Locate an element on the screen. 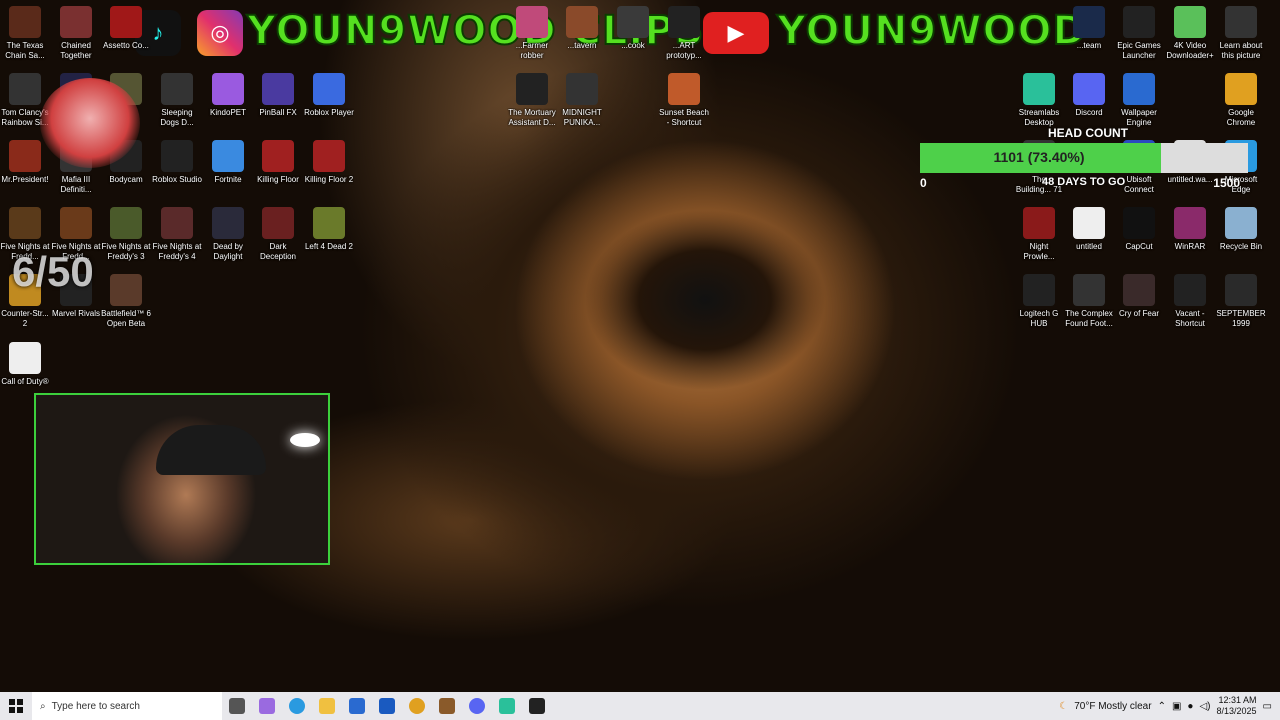  taskbar-store is located at coordinates (357, 706).